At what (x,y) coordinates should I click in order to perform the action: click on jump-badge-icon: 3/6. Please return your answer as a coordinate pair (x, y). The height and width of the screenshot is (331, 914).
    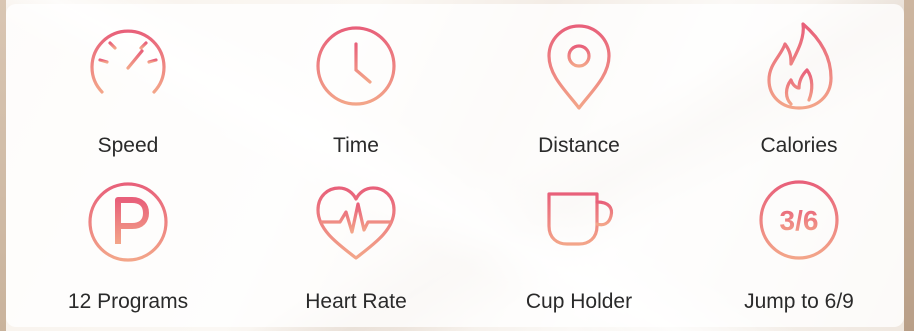
    Looking at the image, I should click on (799, 220).